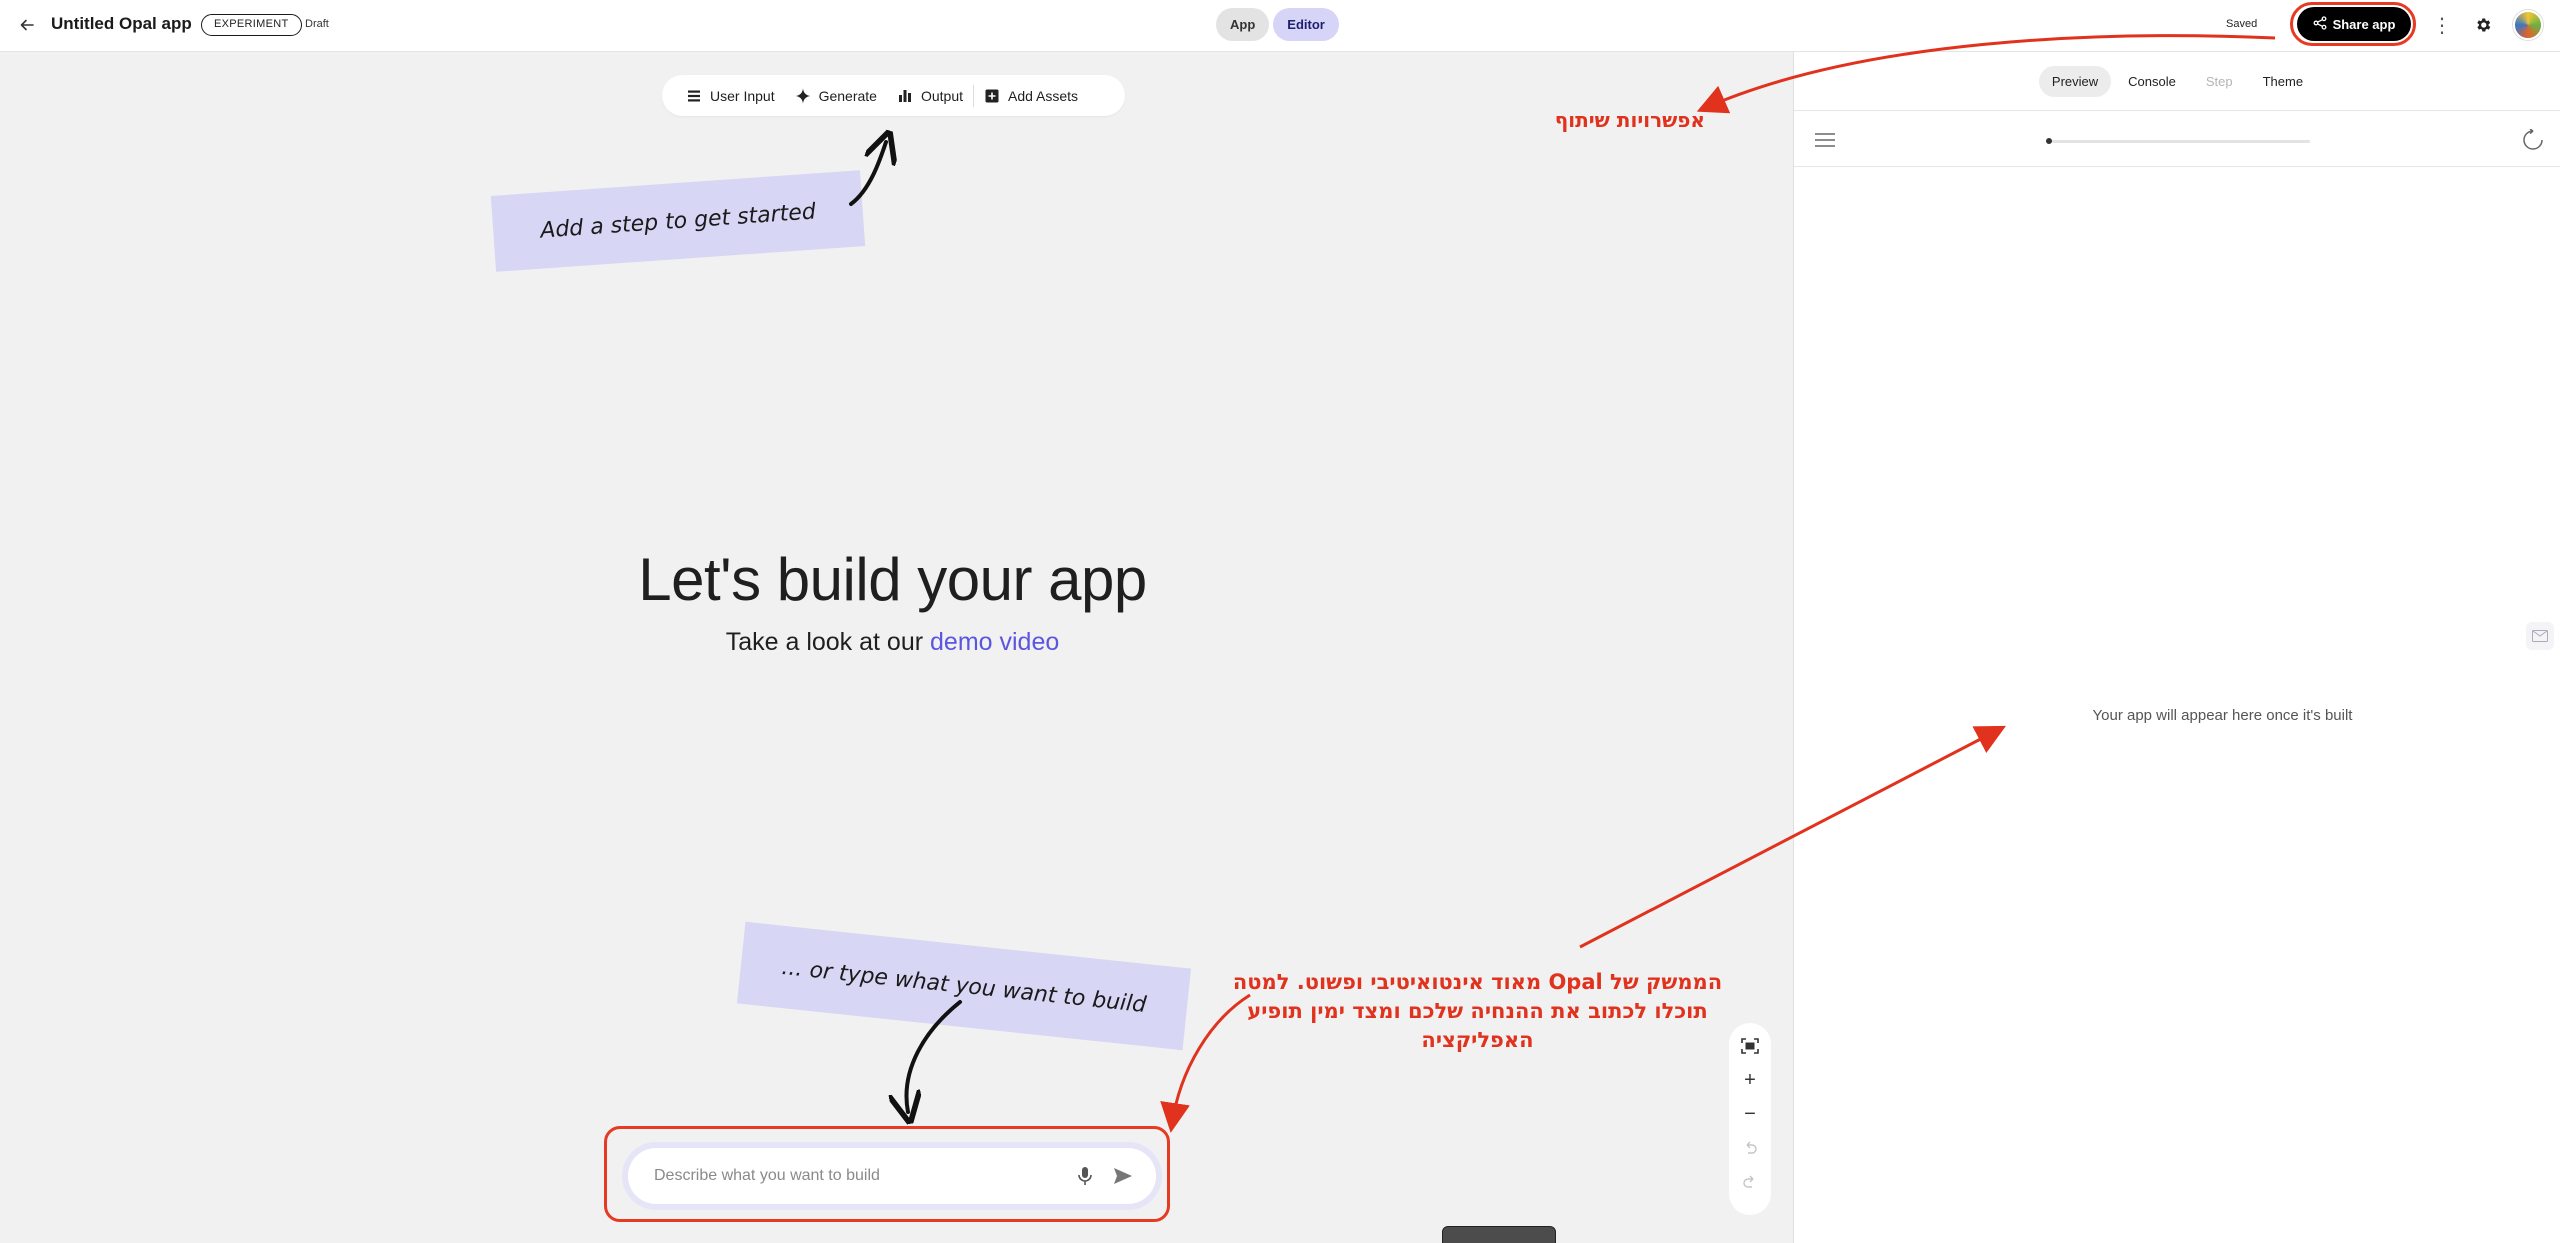 This screenshot has width=2560, height=1243. I want to click on tool-label: Generate, so click(847, 95).